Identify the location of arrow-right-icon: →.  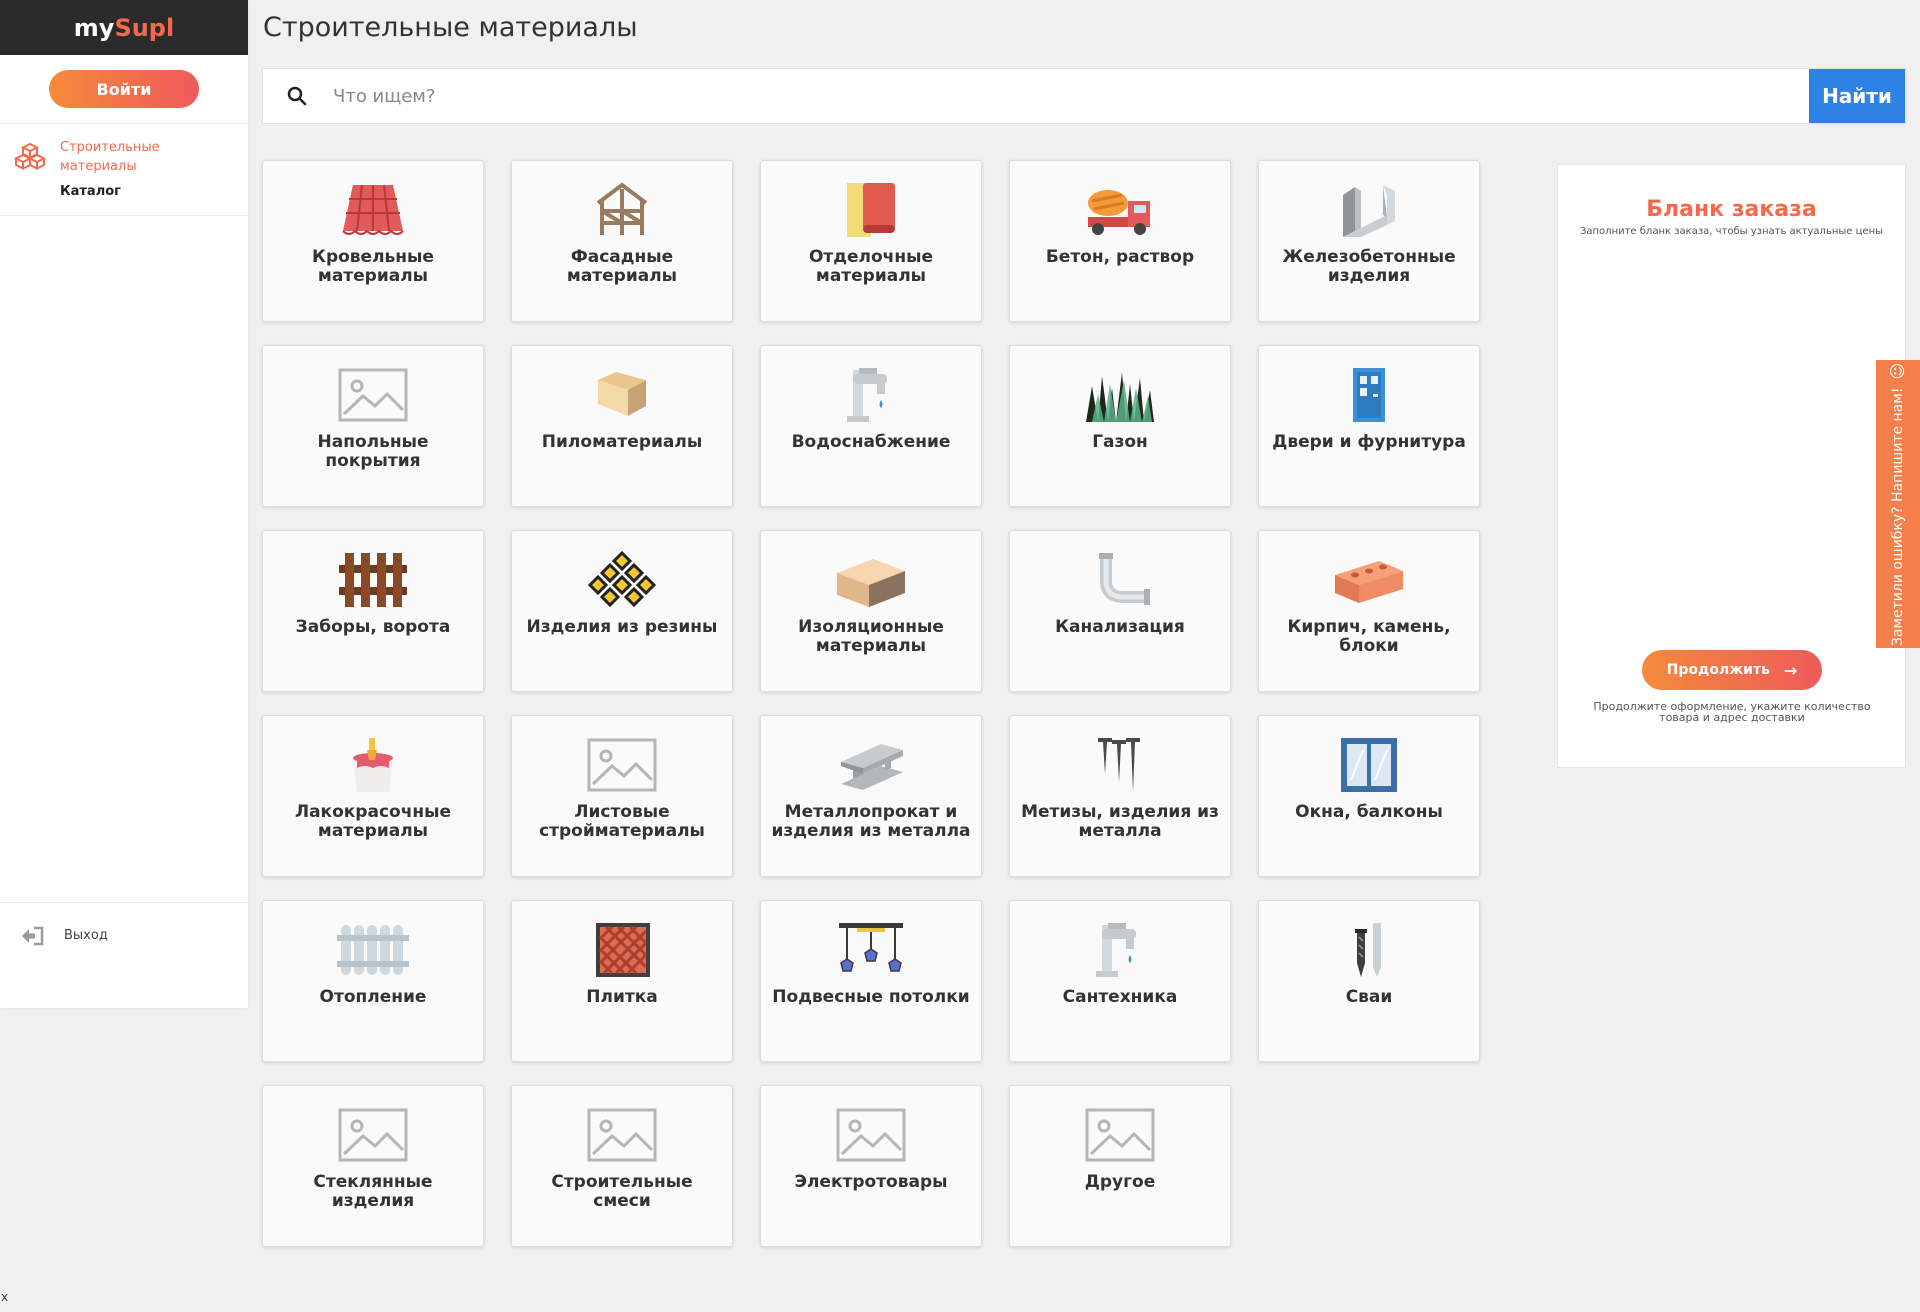
(1790, 670).